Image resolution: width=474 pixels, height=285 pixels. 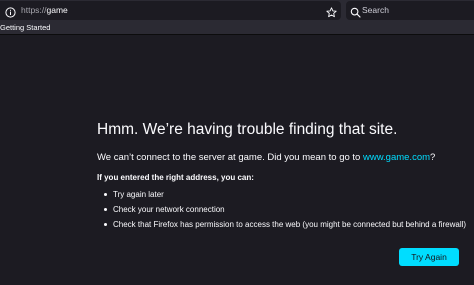 I want to click on try-again-button: Try Again, so click(x=429, y=257).